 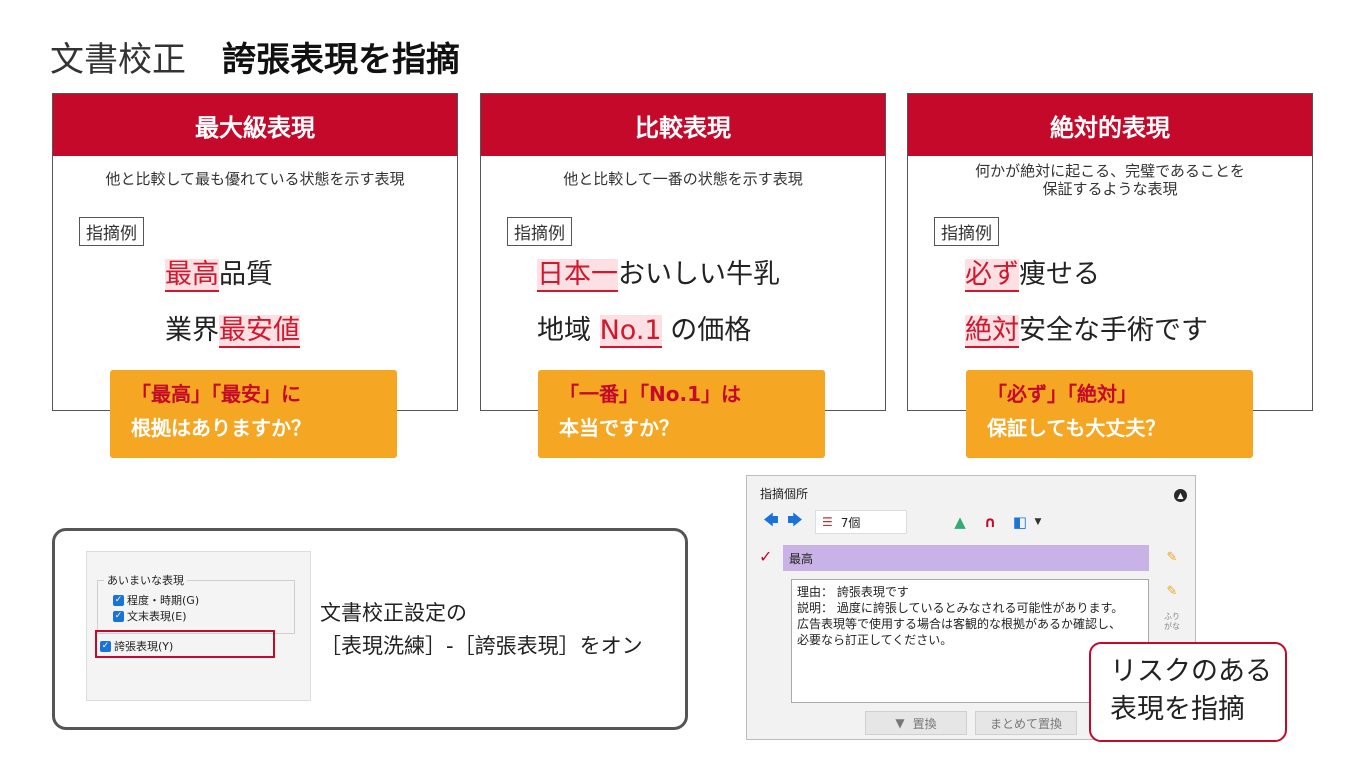 What do you see at coordinates (341, 60) in the screenshot?
I see `page-subtitle: 誇張表現を指摘` at bounding box center [341, 60].